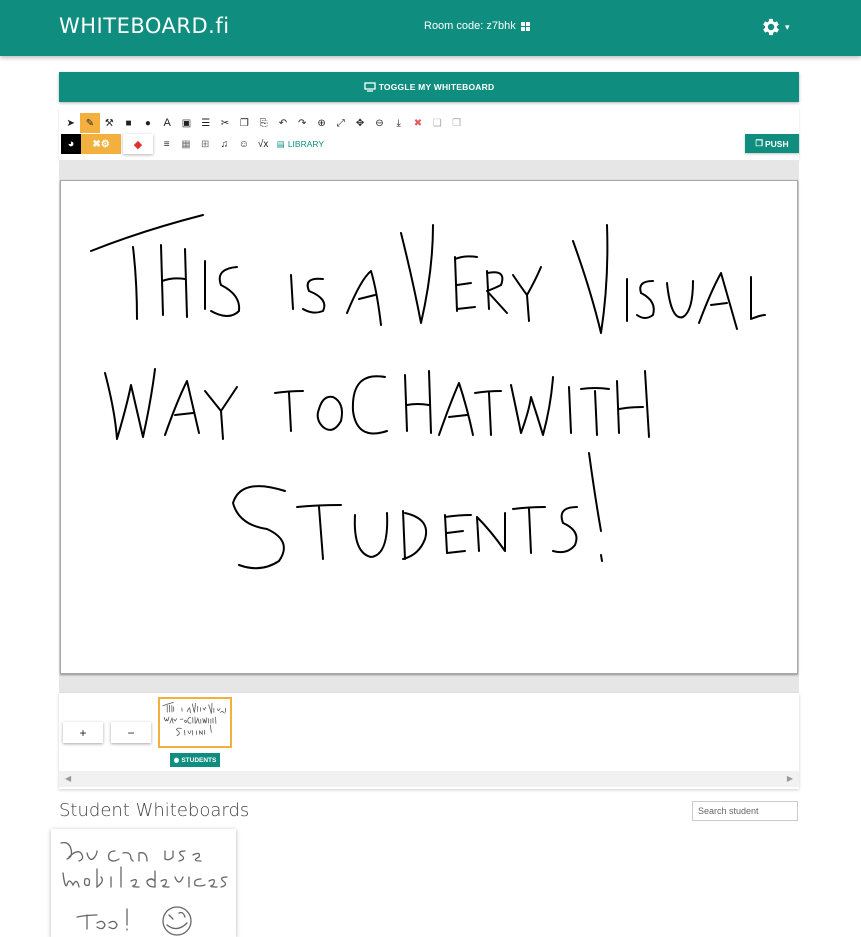  I want to click on add-page-button: +, so click(83, 732).